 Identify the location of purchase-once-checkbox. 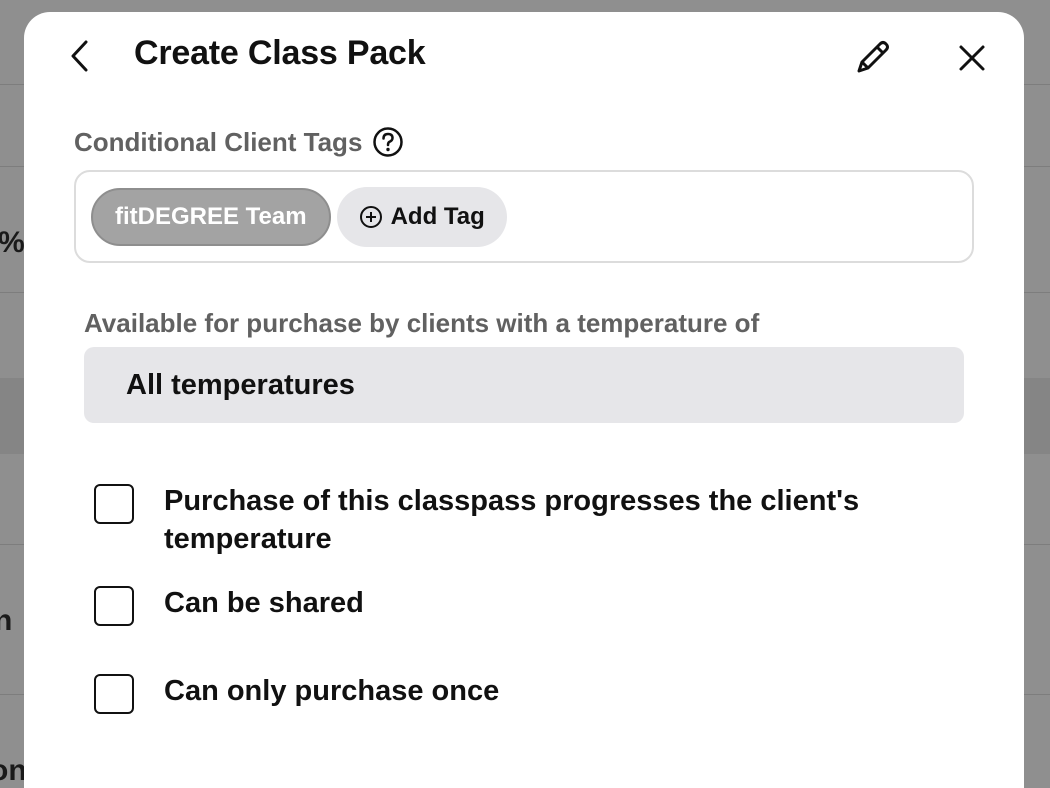
(114, 694).